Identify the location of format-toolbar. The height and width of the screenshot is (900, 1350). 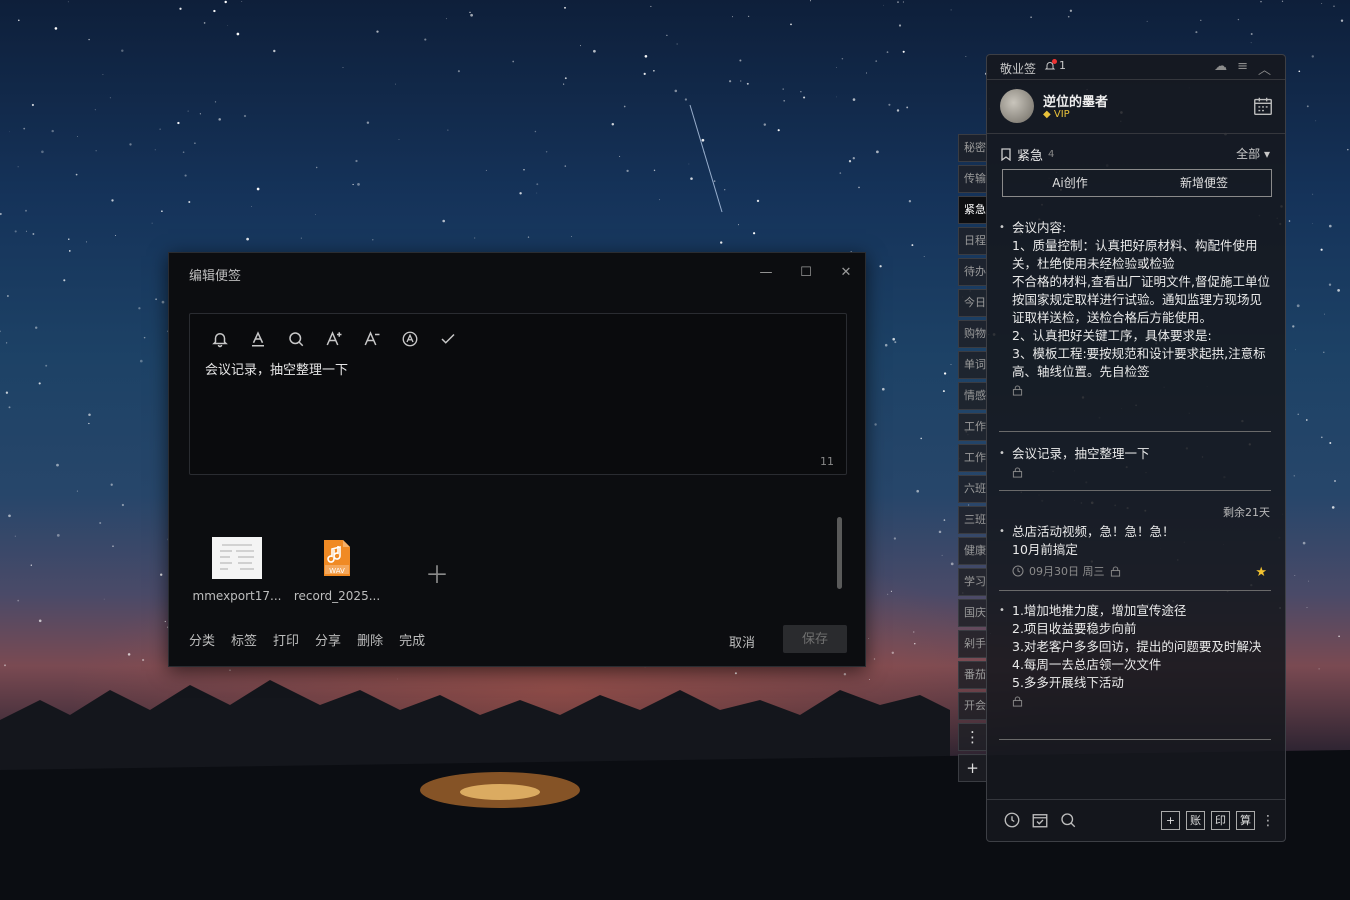
(334, 339).